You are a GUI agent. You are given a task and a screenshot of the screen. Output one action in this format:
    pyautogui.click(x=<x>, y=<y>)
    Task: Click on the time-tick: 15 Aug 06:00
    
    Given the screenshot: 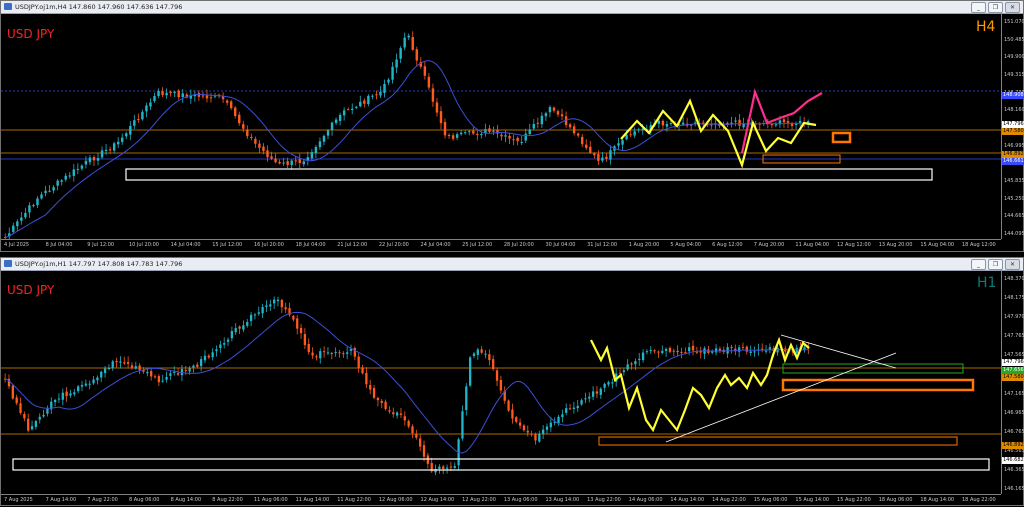 What is the action you would take?
    pyautogui.click(x=770, y=500)
    